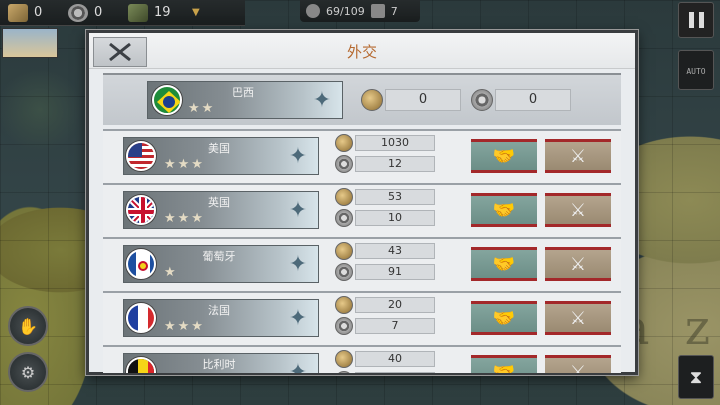 Image resolution: width=720 pixels, height=405 pixels. I want to click on country-row: 葡萄牙 ★ ✦ 43 91 🤝 ⚔, so click(362, 264).